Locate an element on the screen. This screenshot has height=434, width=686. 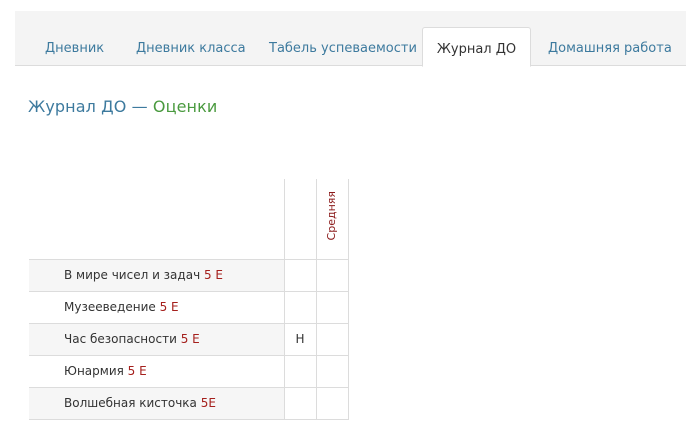
table-row: В мире чисел и задач 5 Е is located at coordinates (189, 275).